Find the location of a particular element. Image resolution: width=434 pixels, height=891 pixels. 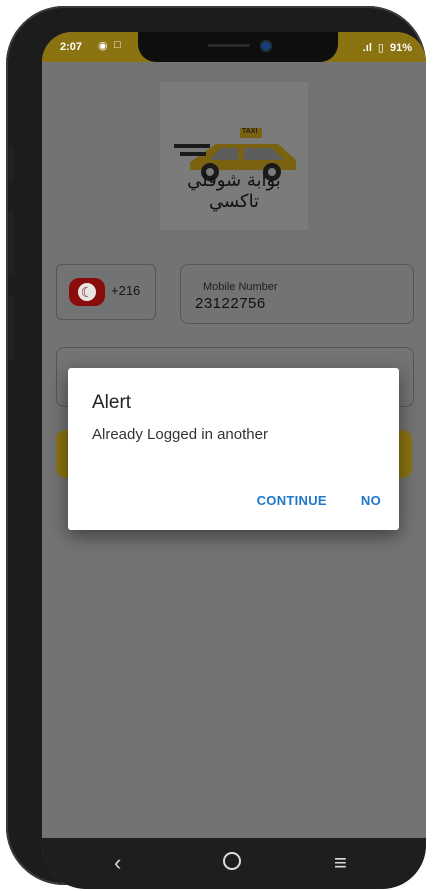

battery-icon: ▯ is located at coordinates (380, 48).